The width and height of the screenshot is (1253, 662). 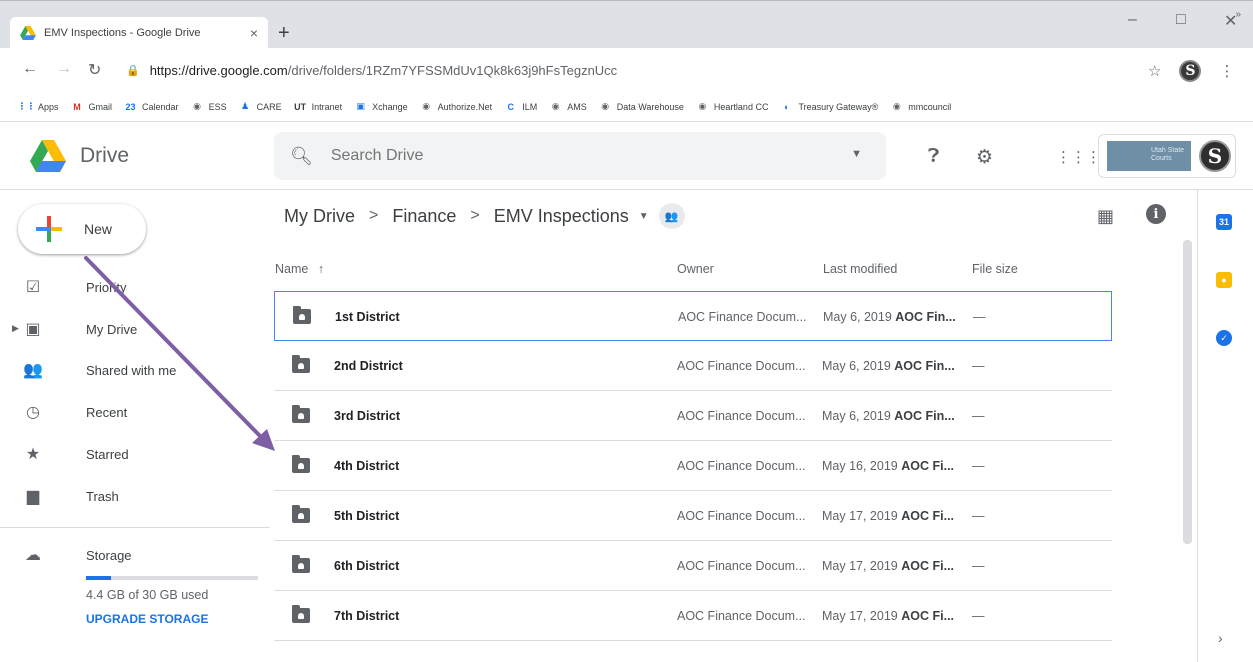 I want to click on bookmark-item: ◉ mmcouncil, so click(x=920, y=106).